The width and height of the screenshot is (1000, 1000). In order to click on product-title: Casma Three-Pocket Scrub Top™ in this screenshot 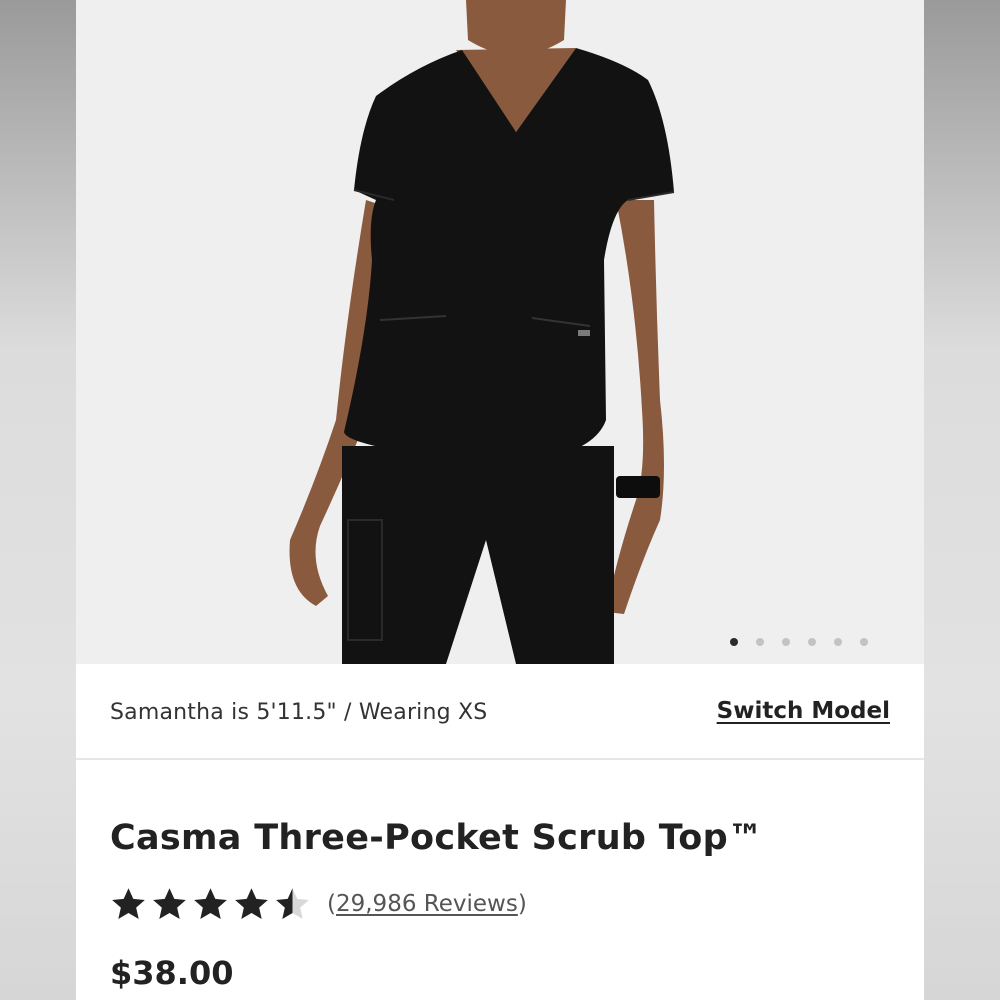, I will do `click(437, 838)`.